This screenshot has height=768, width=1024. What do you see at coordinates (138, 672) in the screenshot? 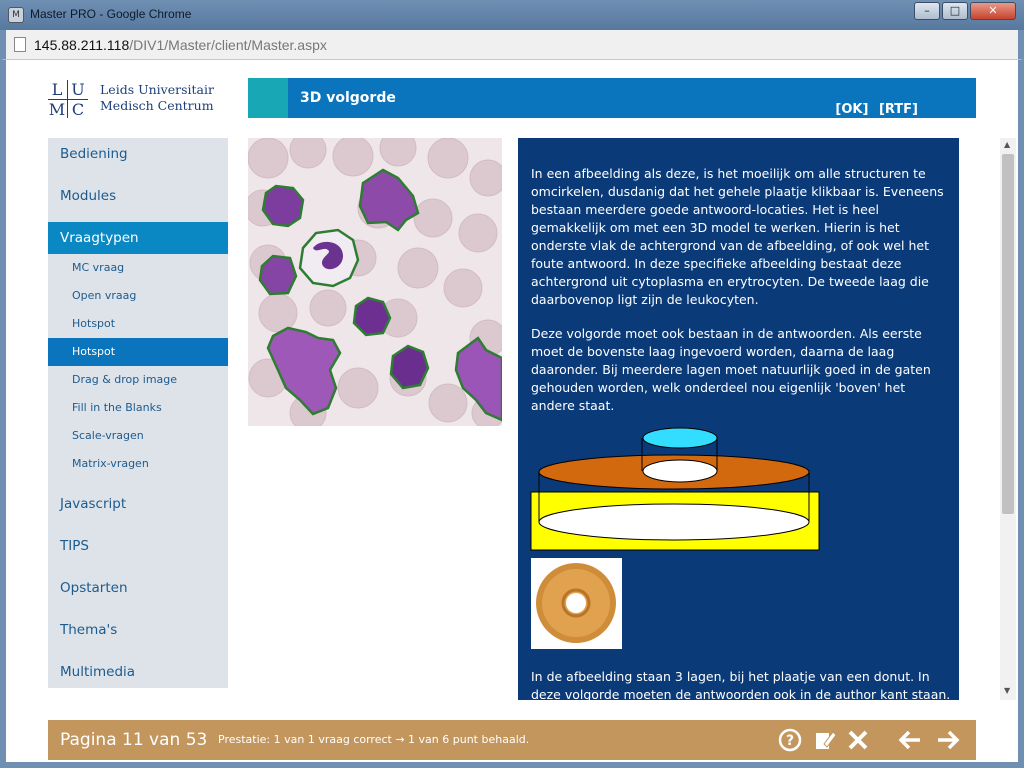
I see `sidebar-item-multimedia: Multimedia` at bounding box center [138, 672].